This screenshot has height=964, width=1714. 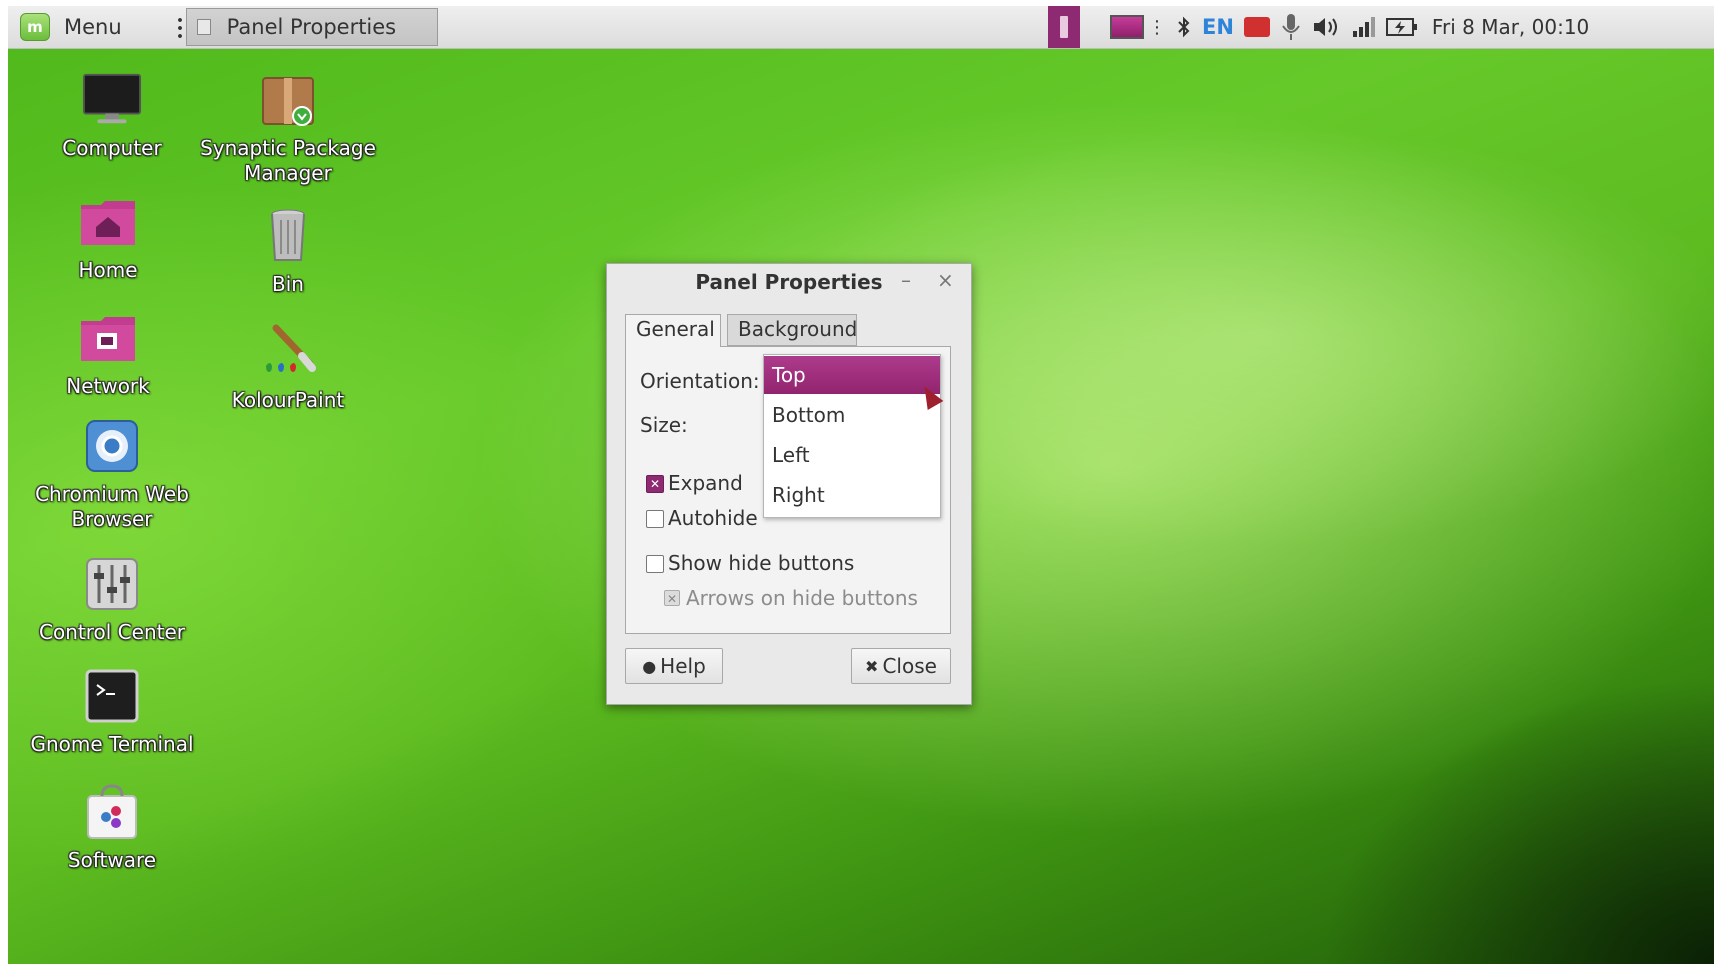 What do you see at coordinates (802, 598) in the screenshot?
I see `arrows-on-hide-buttons-label: Arrows on hide buttons` at bounding box center [802, 598].